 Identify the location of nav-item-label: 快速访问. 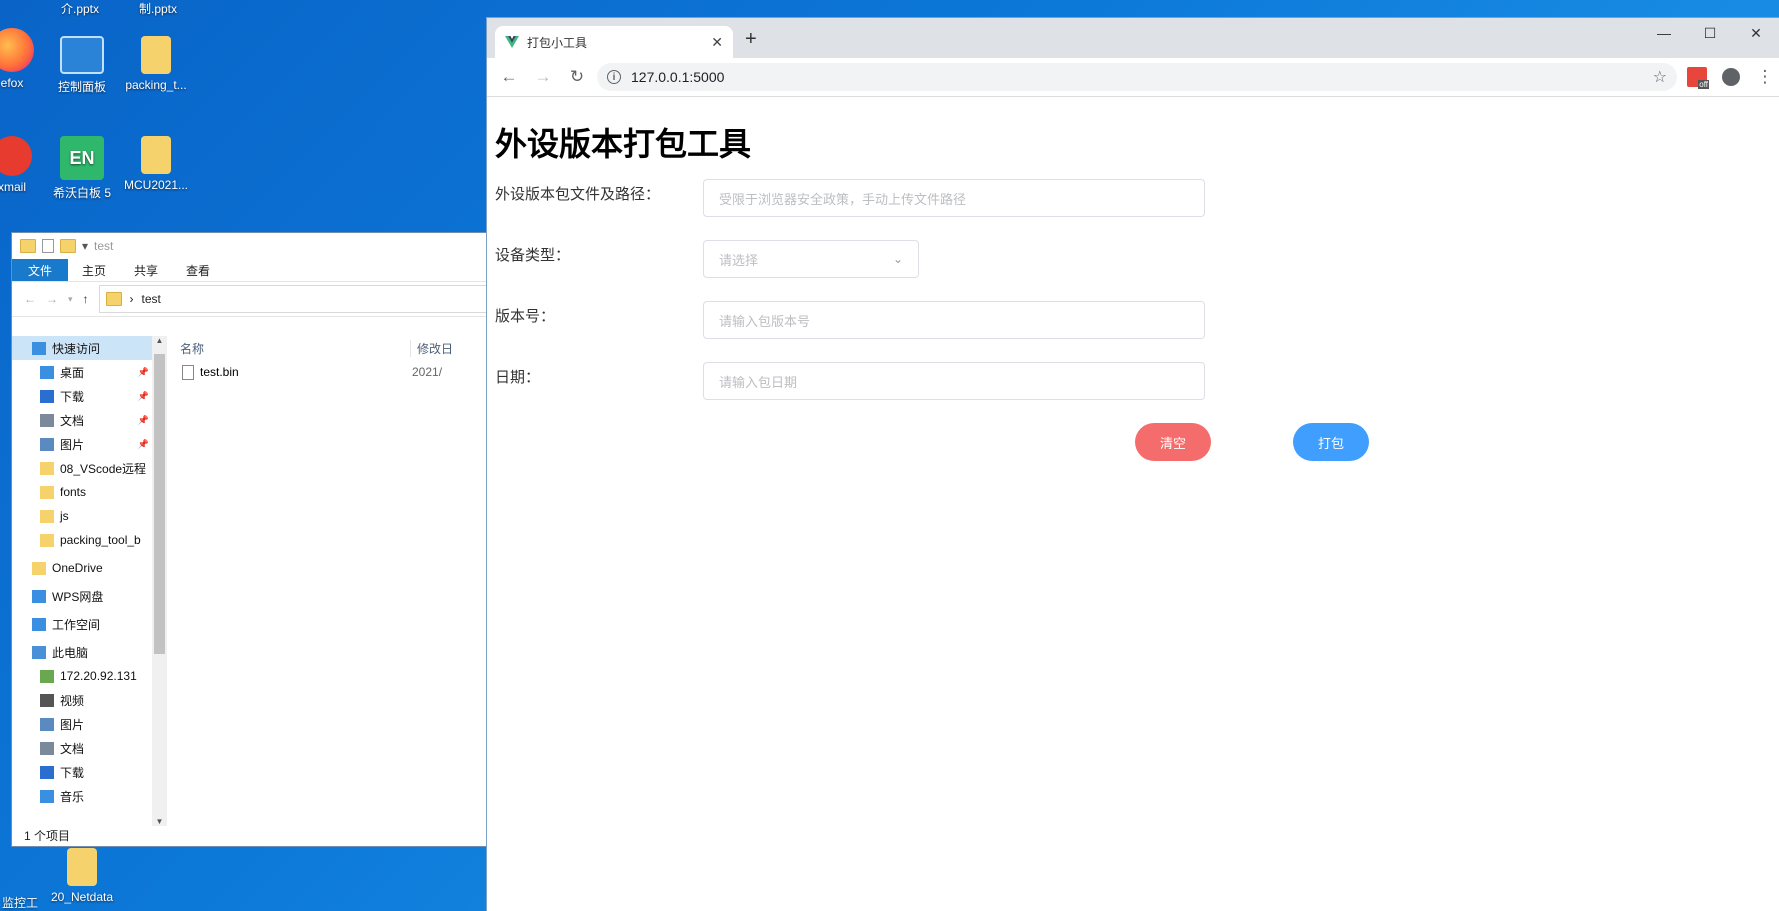
(76, 348).